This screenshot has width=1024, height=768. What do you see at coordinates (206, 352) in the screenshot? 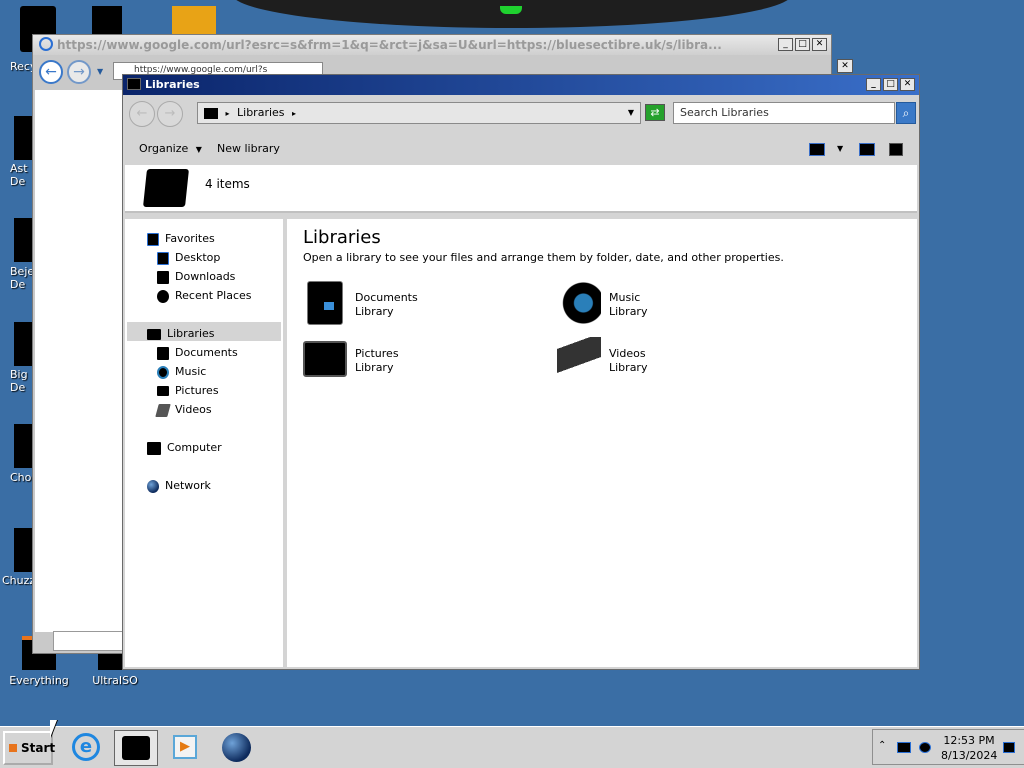
I see `nav-label: Documents` at bounding box center [206, 352].